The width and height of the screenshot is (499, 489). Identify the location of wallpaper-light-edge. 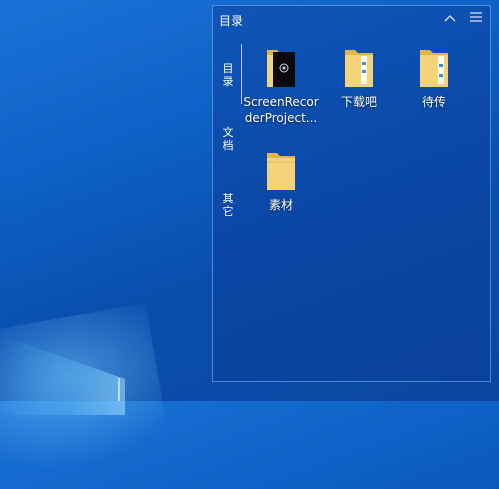
(119, 389).